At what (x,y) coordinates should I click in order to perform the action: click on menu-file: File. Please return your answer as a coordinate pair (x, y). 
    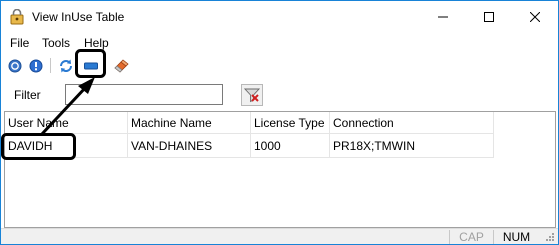
    Looking at the image, I should click on (19, 43).